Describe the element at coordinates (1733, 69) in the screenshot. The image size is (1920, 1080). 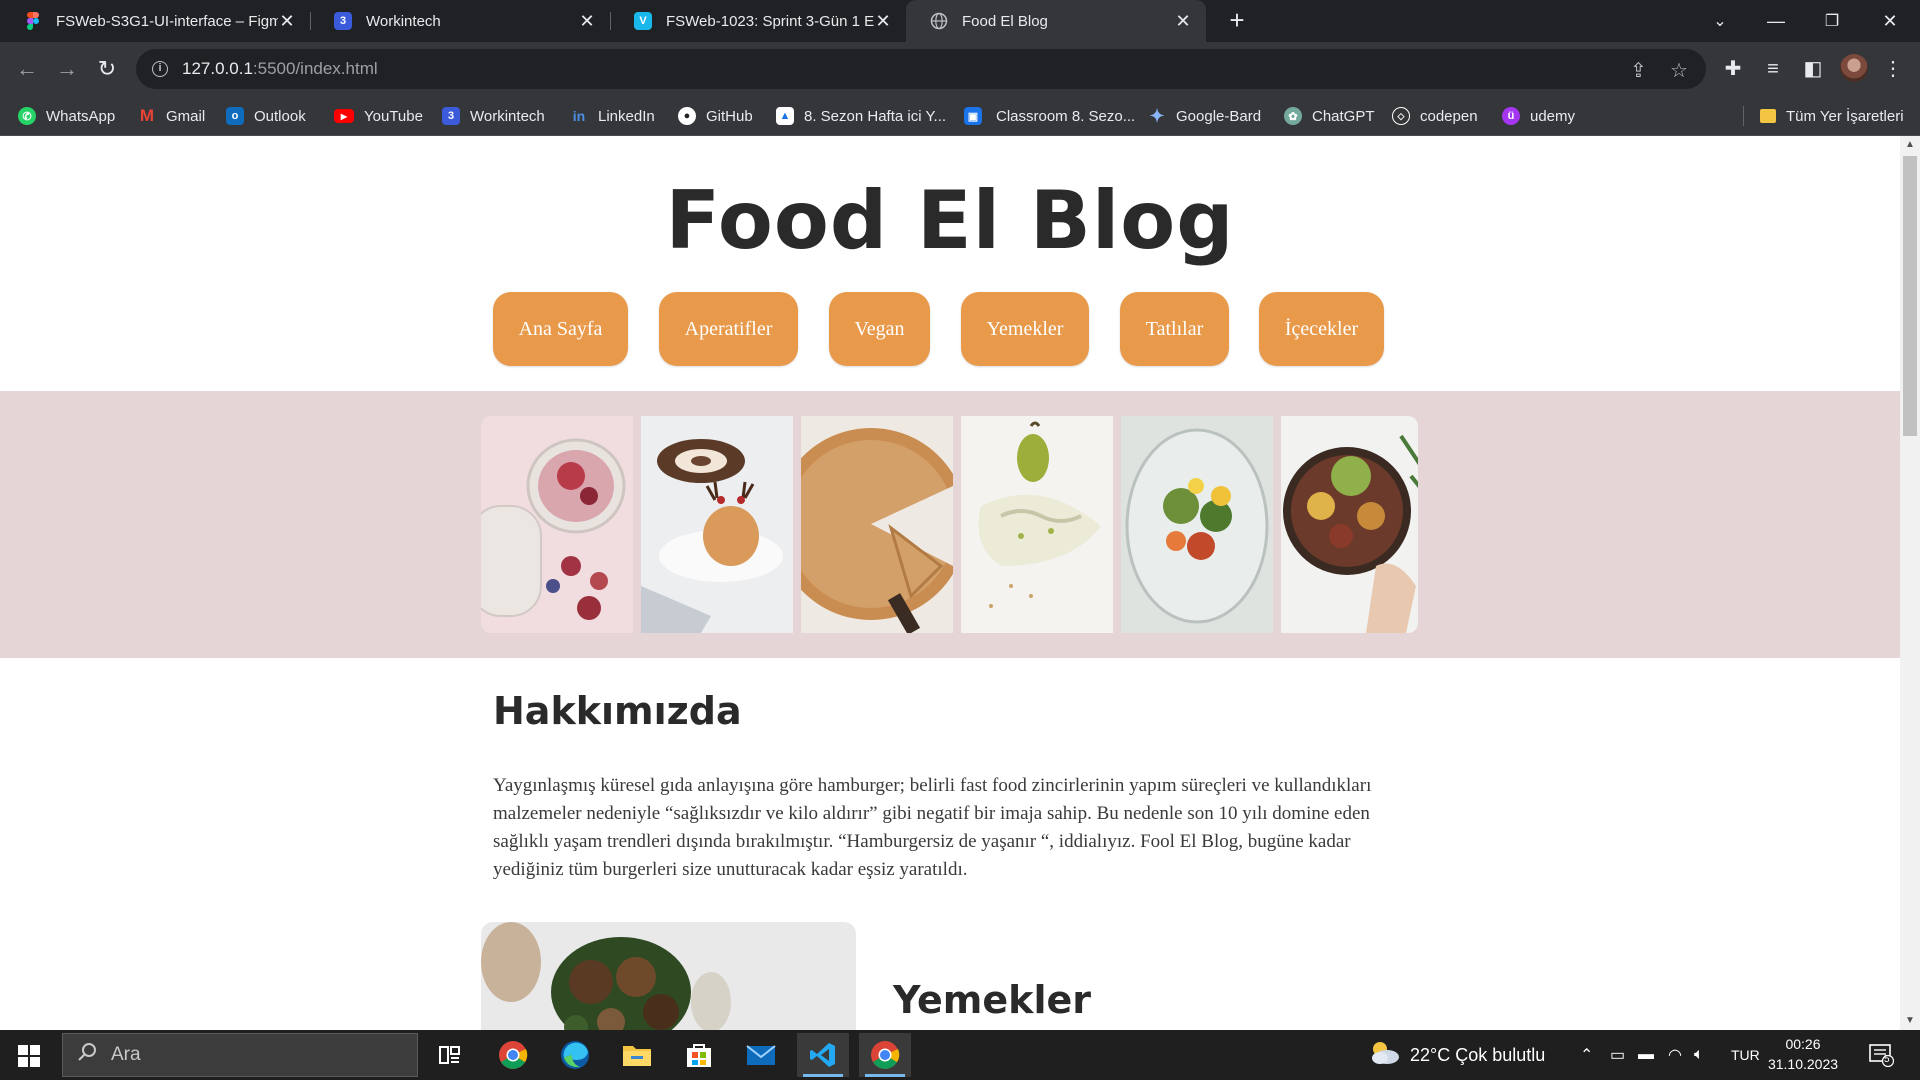
I see `extensions-icon: ✚` at that location.